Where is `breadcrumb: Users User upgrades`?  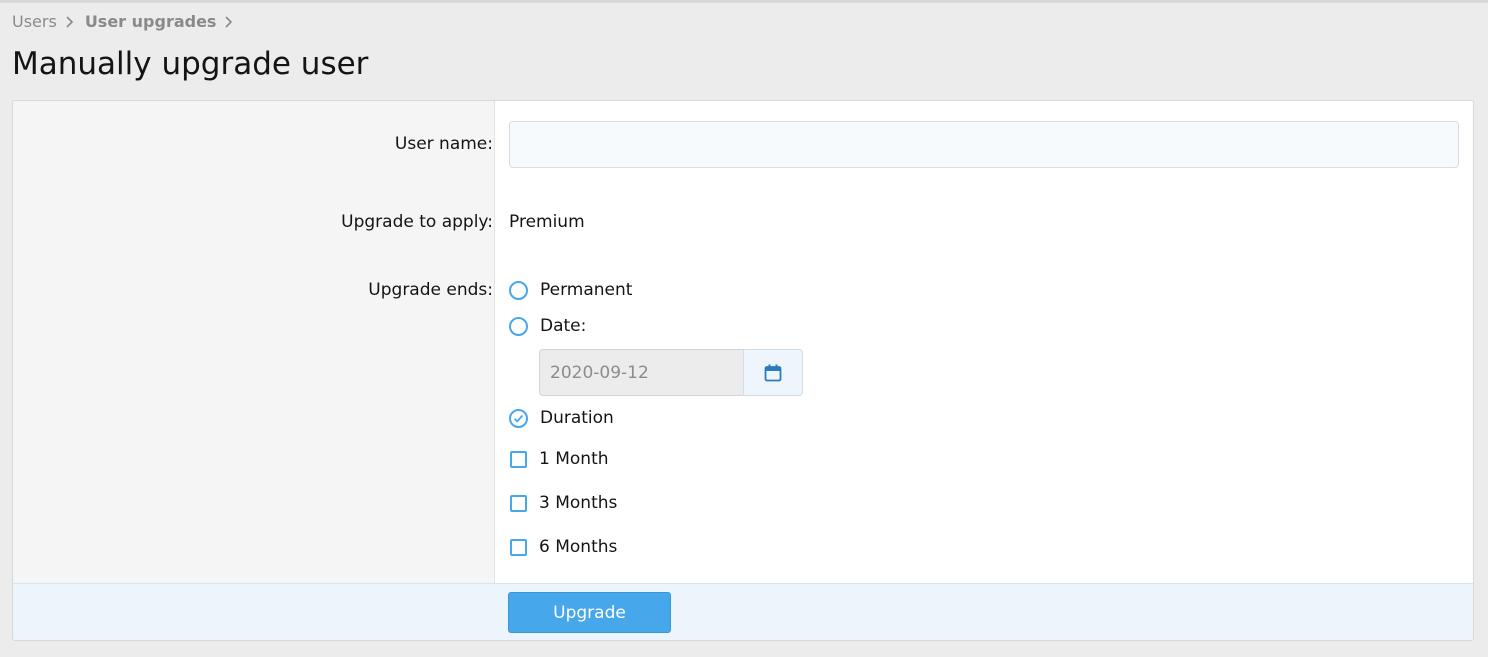 breadcrumb: Users User upgrades is located at coordinates (128, 21).